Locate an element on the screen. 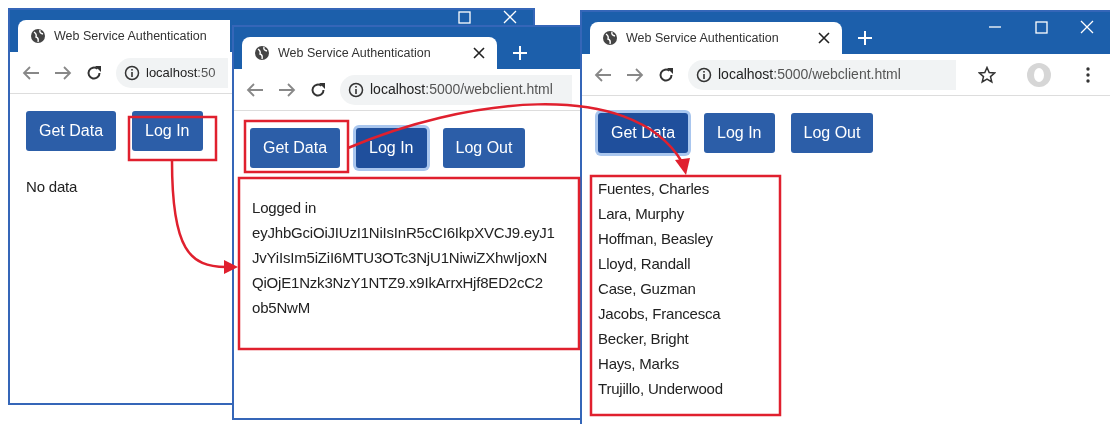  text-line: eyJhbGciOiJIUzI1NiIsInR5cCI6IkpXVCJ9.eyJ1 is located at coordinates (404, 233).